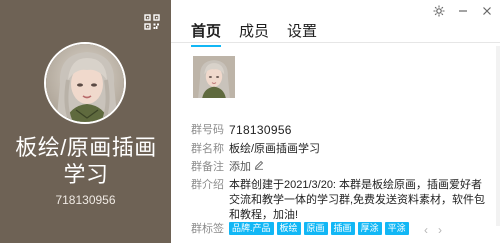  What do you see at coordinates (214, 77) in the screenshot?
I see `group-avatar-thumbnail` at bounding box center [214, 77].